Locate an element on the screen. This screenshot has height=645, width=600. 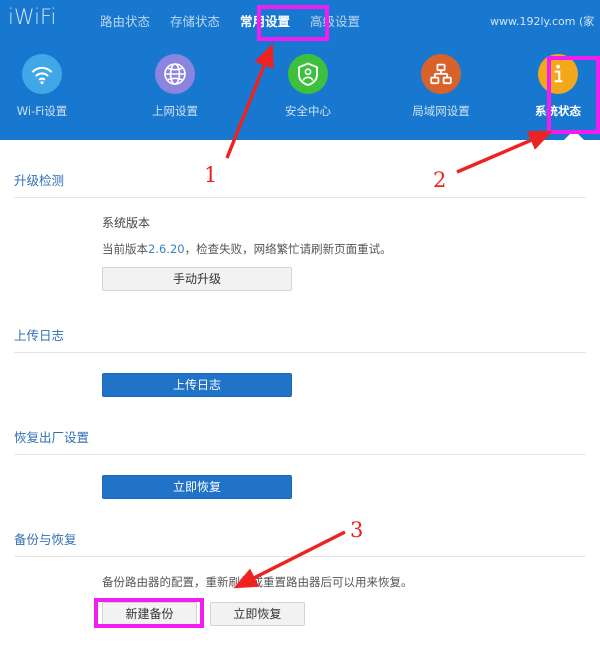
icon-nav-label: 安全中心 is located at coordinates (308, 111).